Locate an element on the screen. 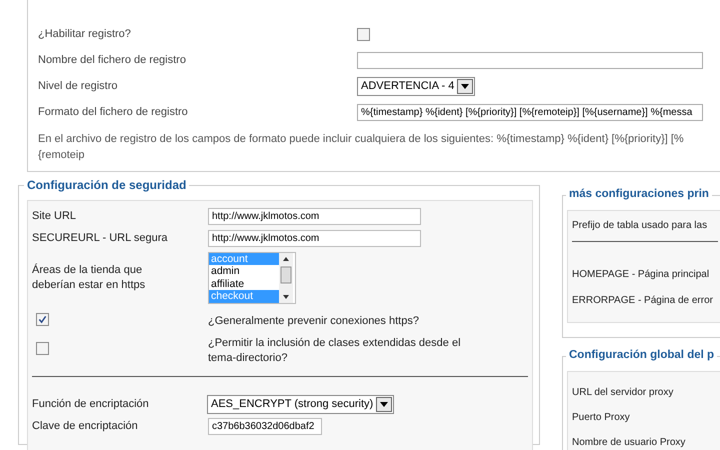 The width and height of the screenshot is (720, 450). list-option: admin is located at coordinates (244, 271).